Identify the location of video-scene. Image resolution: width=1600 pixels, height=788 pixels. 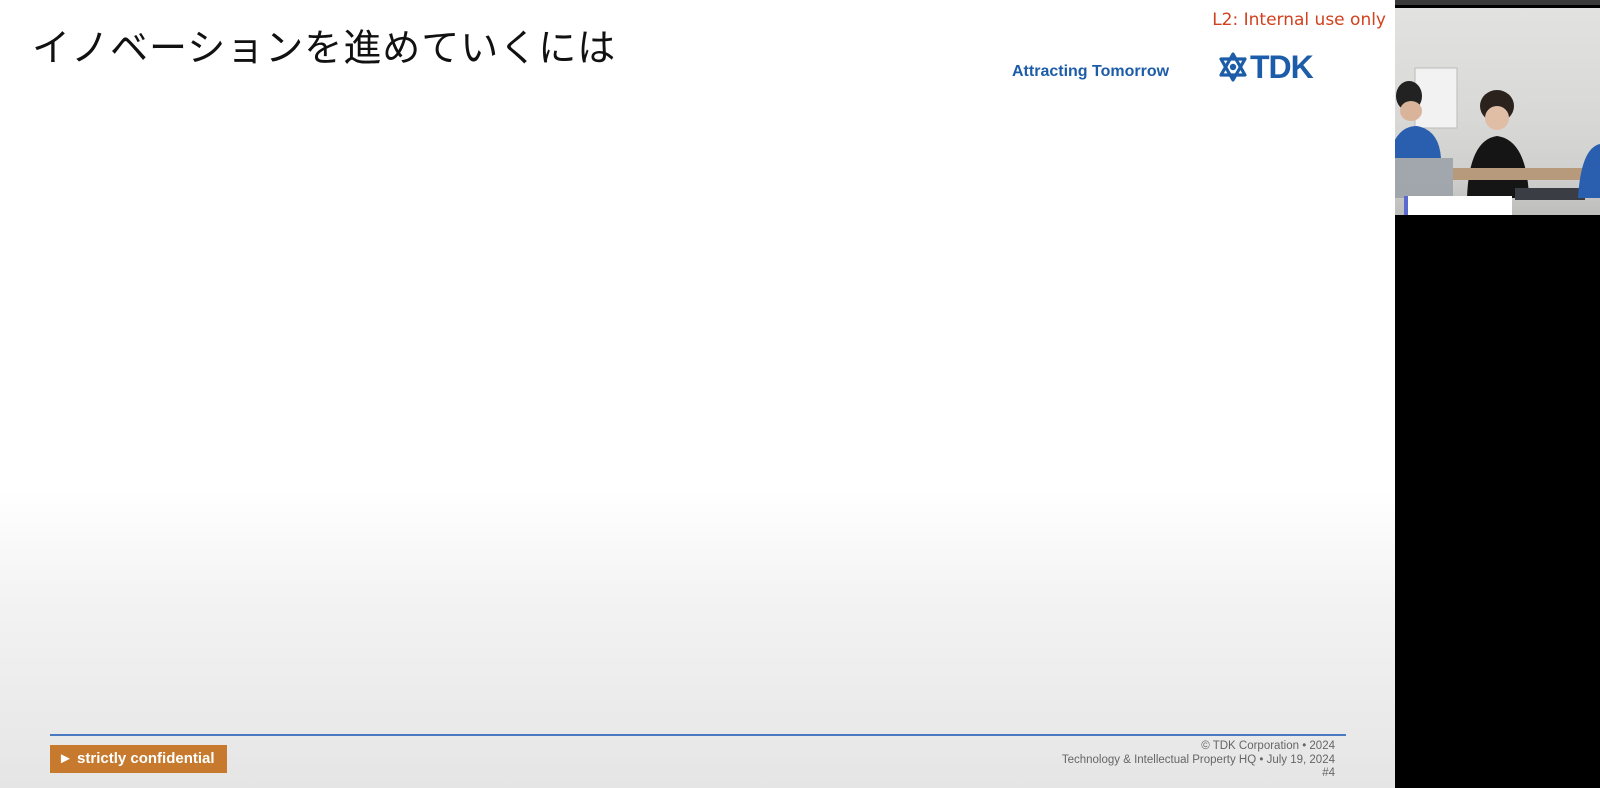
(1497, 133).